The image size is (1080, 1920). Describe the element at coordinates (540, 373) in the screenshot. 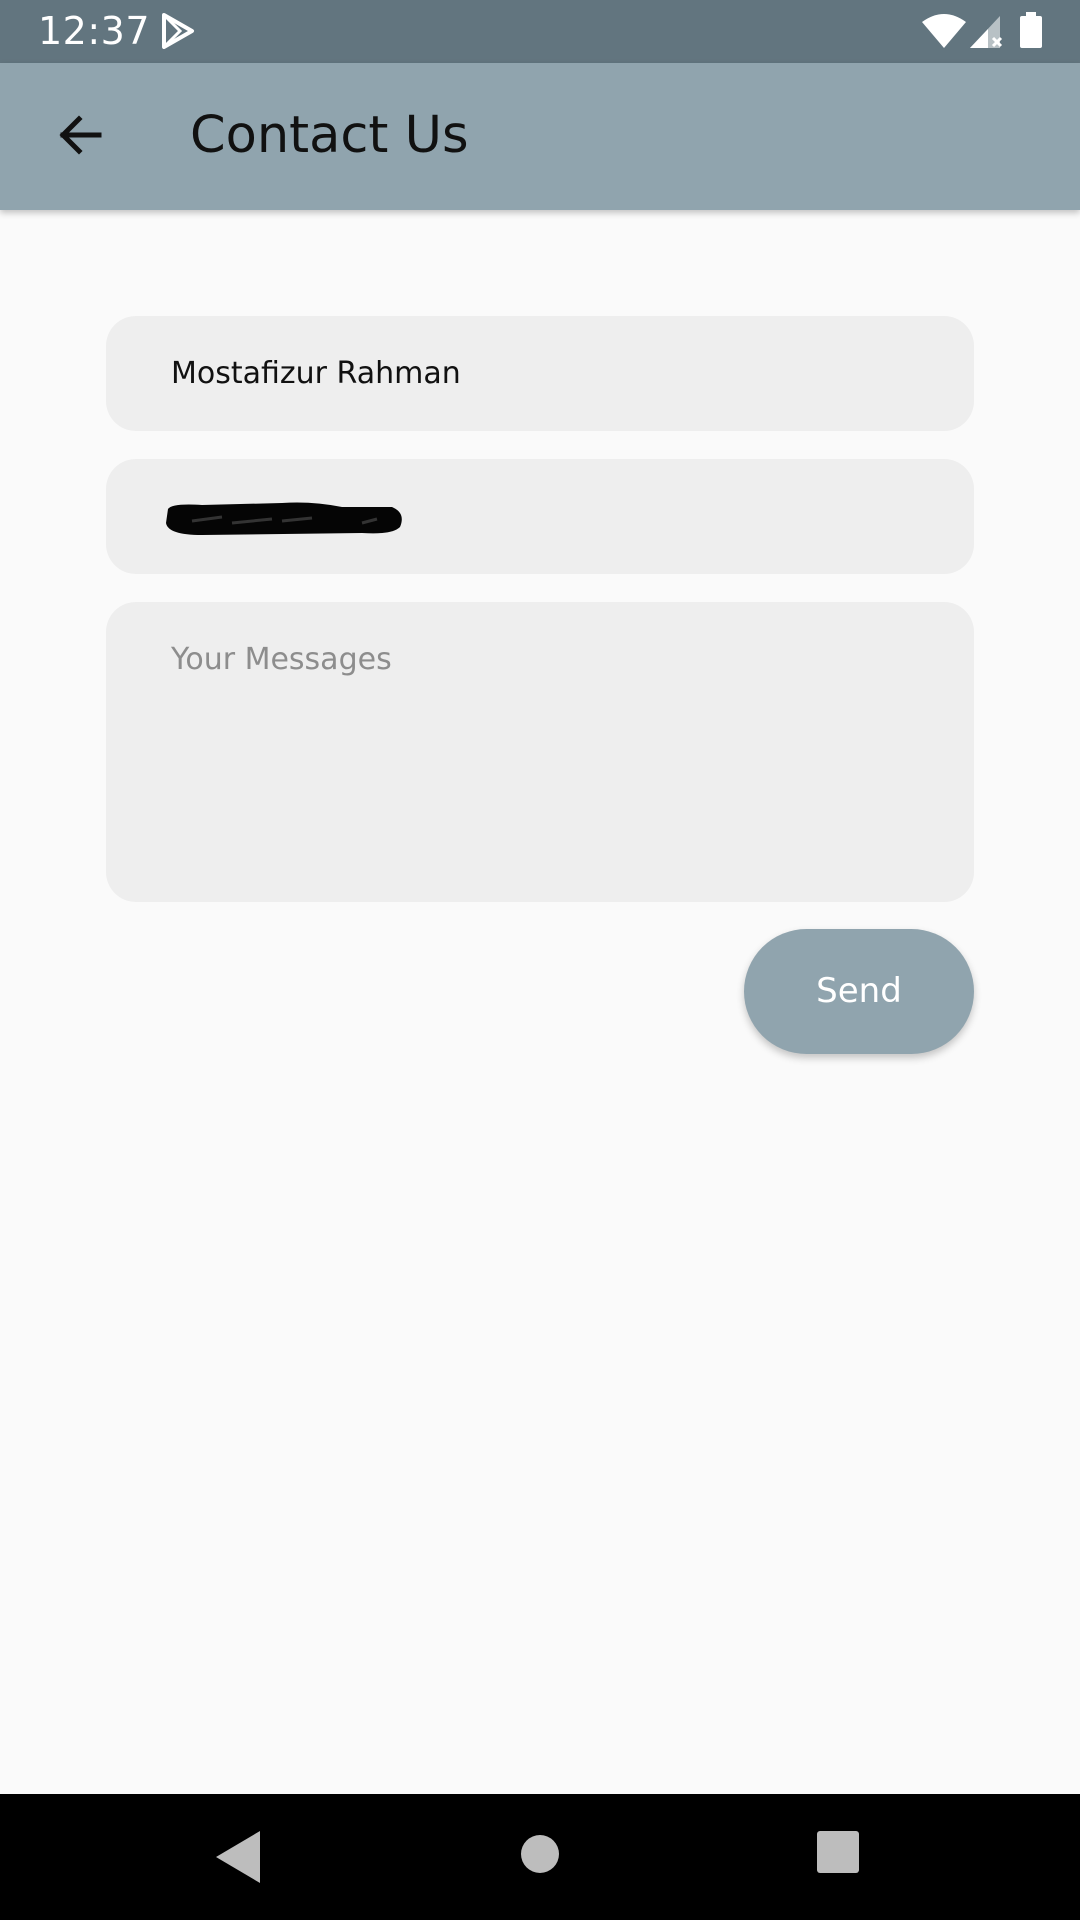

I see `name-field: Mostafizur Rahman` at that location.